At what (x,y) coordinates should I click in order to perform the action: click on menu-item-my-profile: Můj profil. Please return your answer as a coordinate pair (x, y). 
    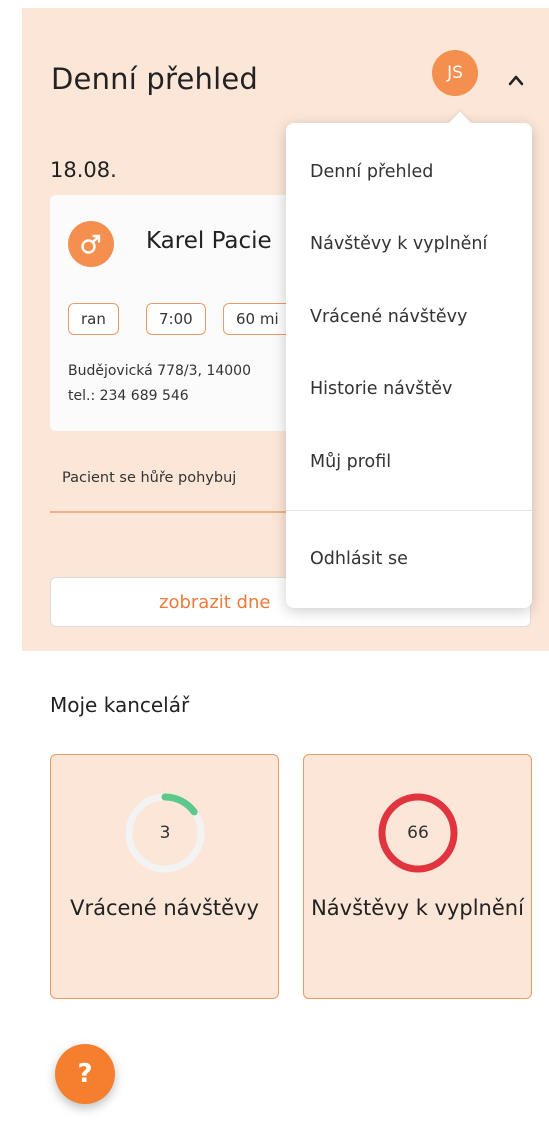
    Looking at the image, I should click on (350, 462).